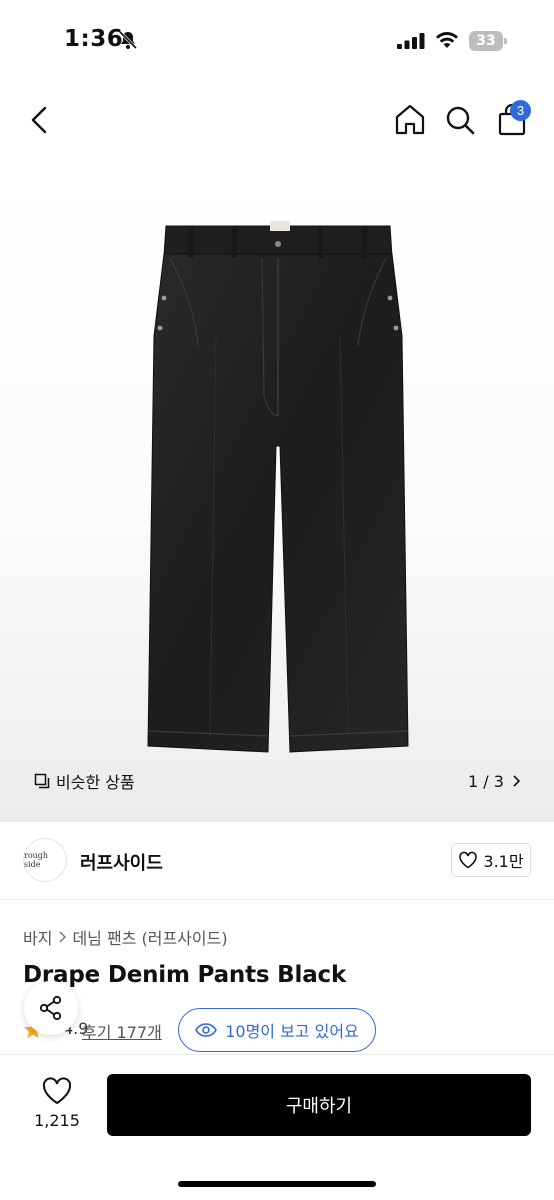 The width and height of the screenshot is (554, 1200). I want to click on brand-name: 러프사이드, so click(121, 862).